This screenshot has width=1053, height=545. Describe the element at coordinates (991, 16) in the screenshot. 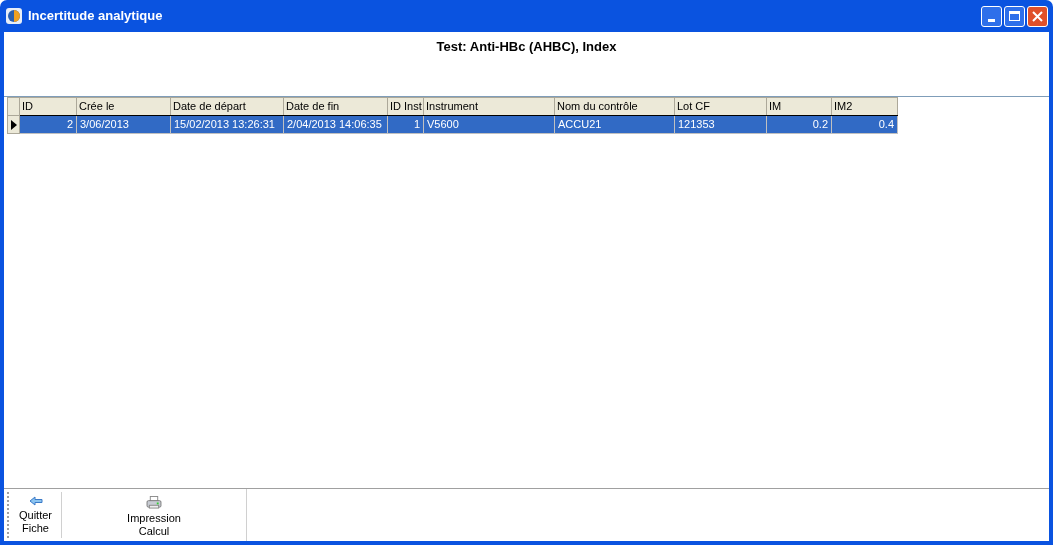

I see `minimize-button` at that location.